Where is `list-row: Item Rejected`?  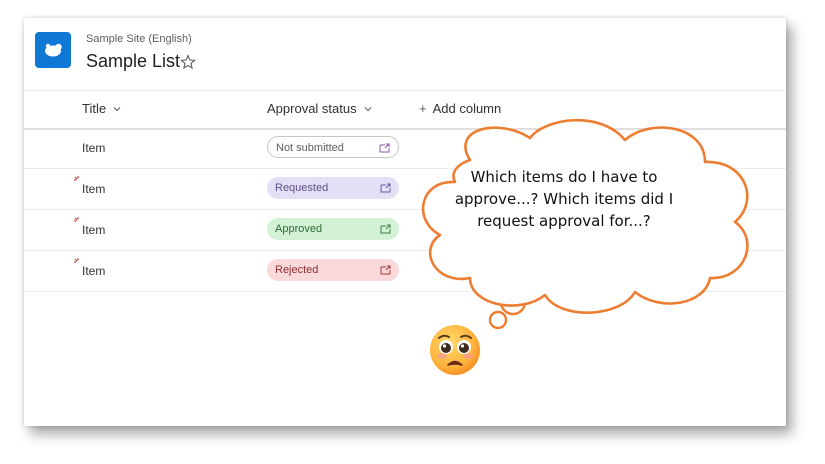
list-row: Item Rejected is located at coordinates (405, 271).